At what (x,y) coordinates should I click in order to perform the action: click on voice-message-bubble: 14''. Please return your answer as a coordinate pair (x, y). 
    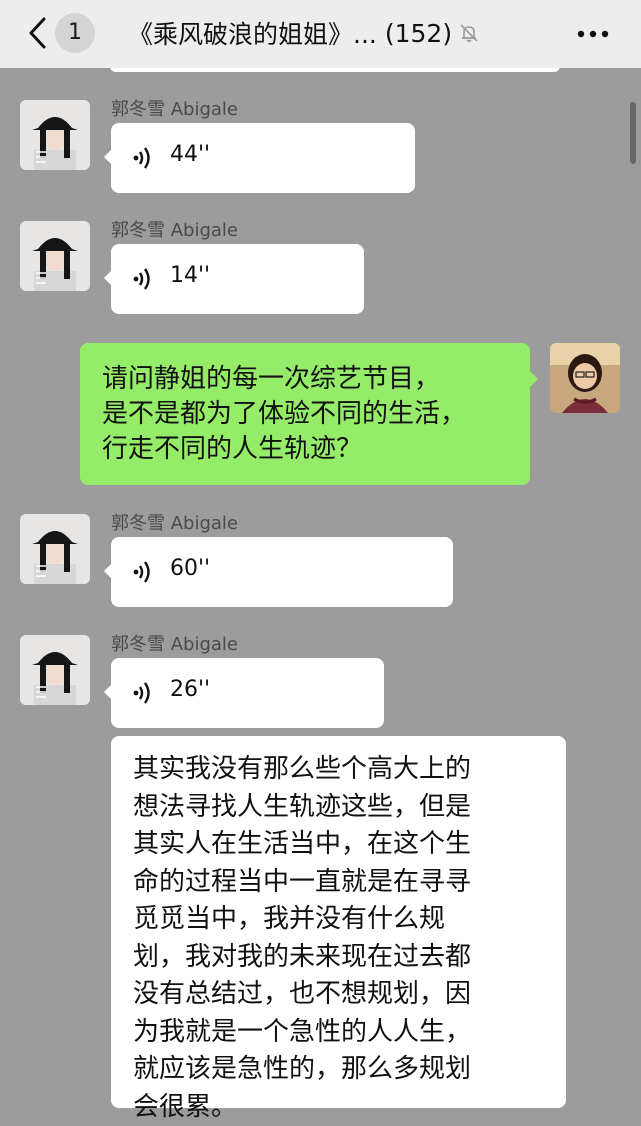
    Looking at the image, I should click on (237, 279).